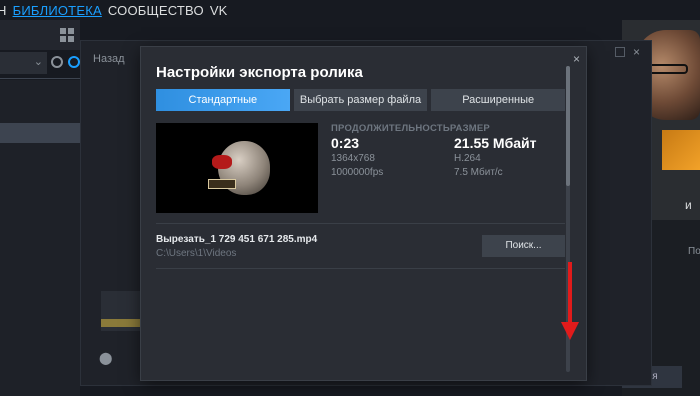 The height and width of the screenshot is (396, 700). Describe the element at coordinates (57, 62) in the screenshot. I see `clock-icon` at that location.